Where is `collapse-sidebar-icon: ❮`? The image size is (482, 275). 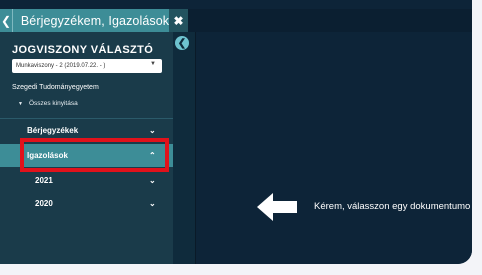
collapse-sidebar-icon: ❮ is located at coordinates (182, 43).